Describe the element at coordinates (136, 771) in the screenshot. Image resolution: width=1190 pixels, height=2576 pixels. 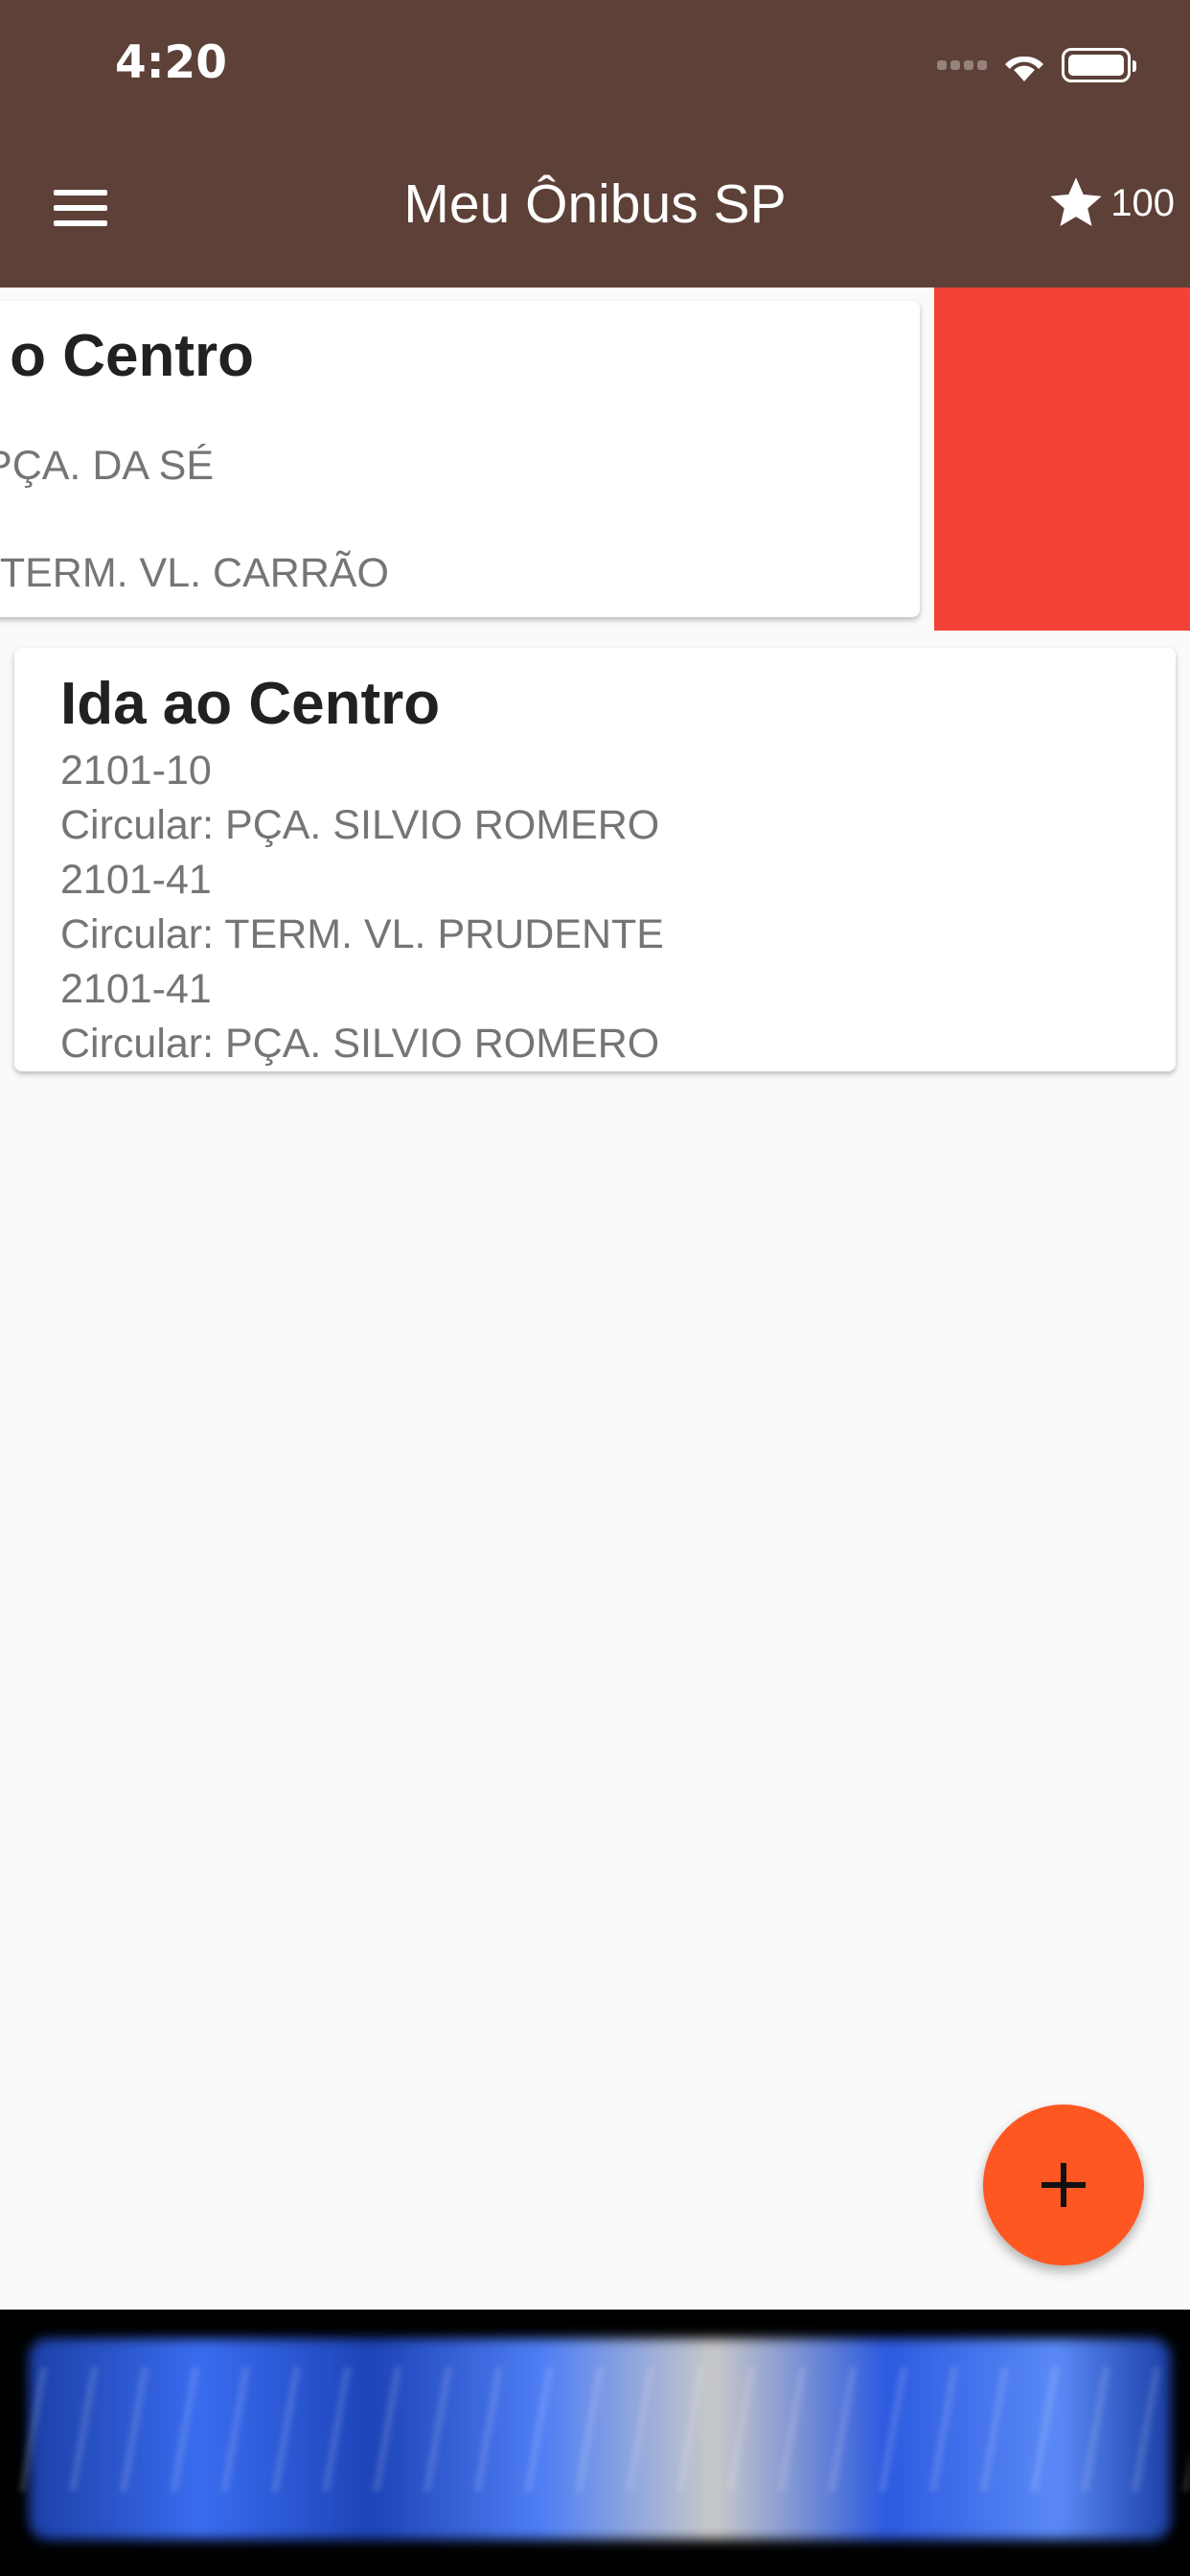
I see `route-card-line: 2101-10` at that location.